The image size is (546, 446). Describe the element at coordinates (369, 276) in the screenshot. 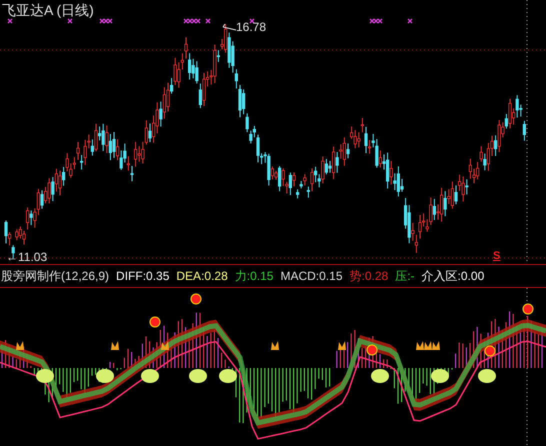

I see `indicator-value: 势:0.28` at that location.